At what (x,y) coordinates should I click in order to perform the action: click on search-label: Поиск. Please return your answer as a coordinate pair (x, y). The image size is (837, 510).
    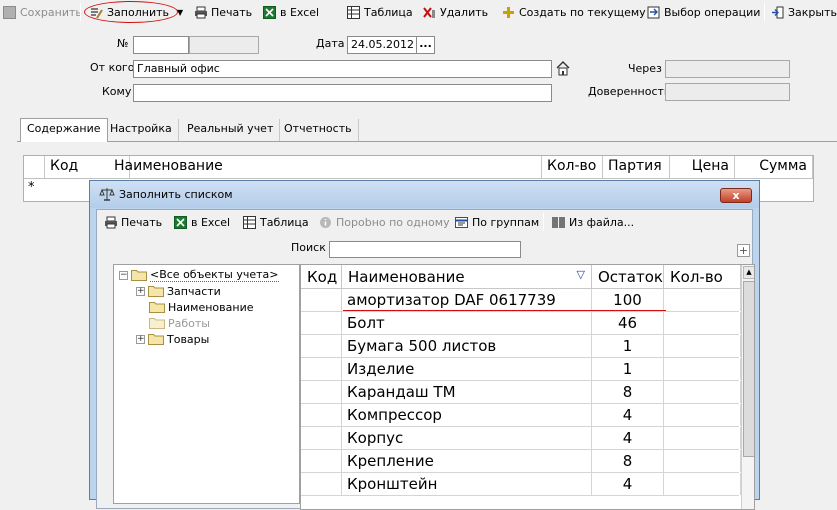
    Looking at the image, I should click on (308, 247).